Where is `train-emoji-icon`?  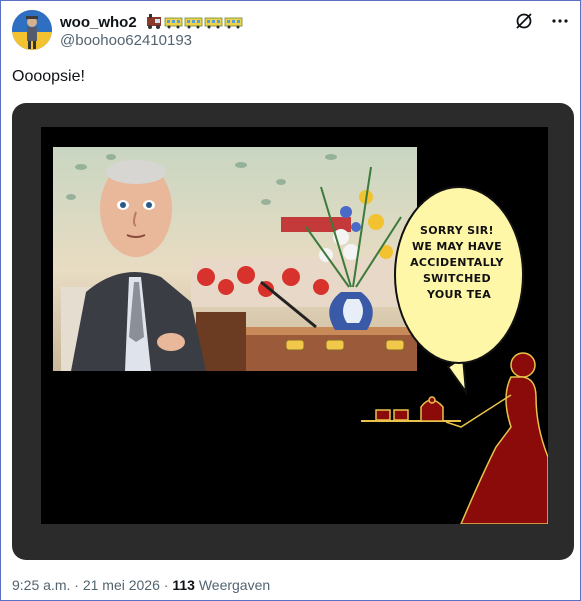
train-emoji-icon is located at coordinates (195, 22).